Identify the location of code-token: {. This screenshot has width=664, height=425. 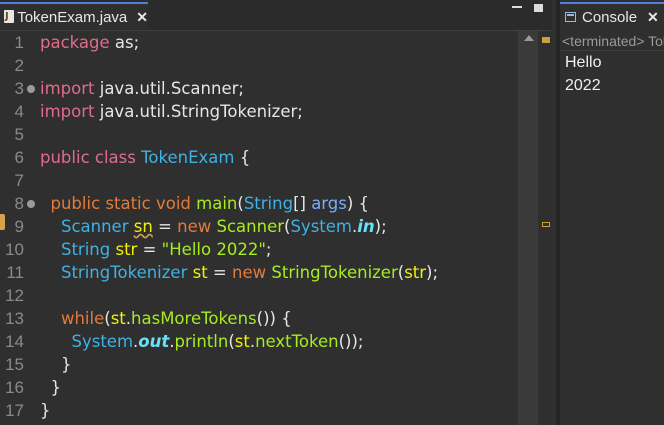
(242, 157).